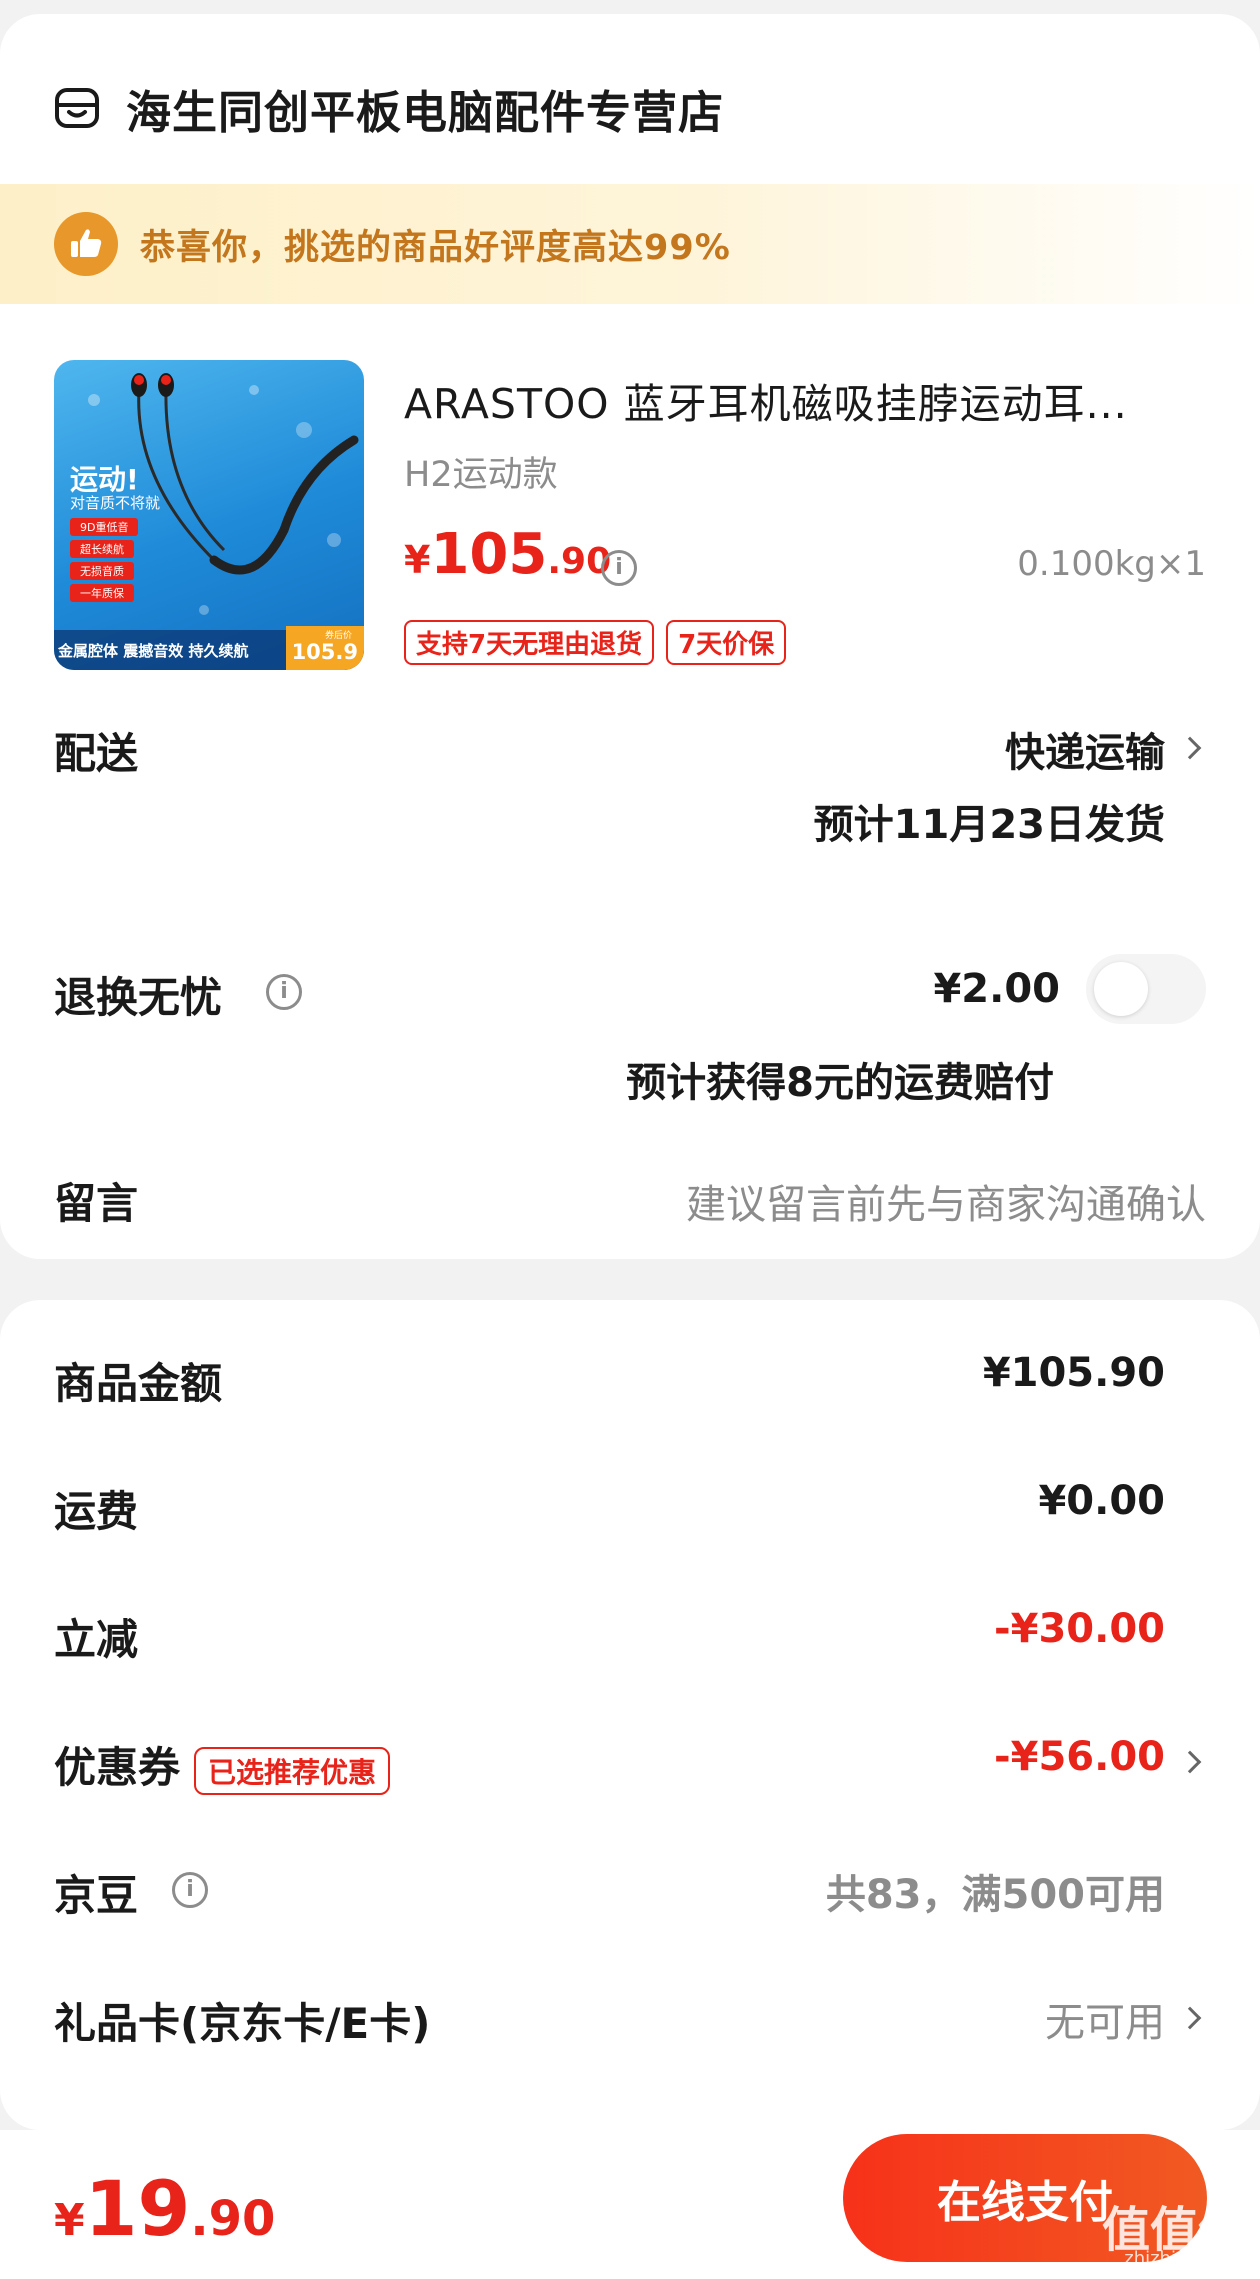 The height and width of the screenshot is (2279, 1260). I want to click on service-tags: 支持7天无理由退货 7天价保, so click(601, 642).